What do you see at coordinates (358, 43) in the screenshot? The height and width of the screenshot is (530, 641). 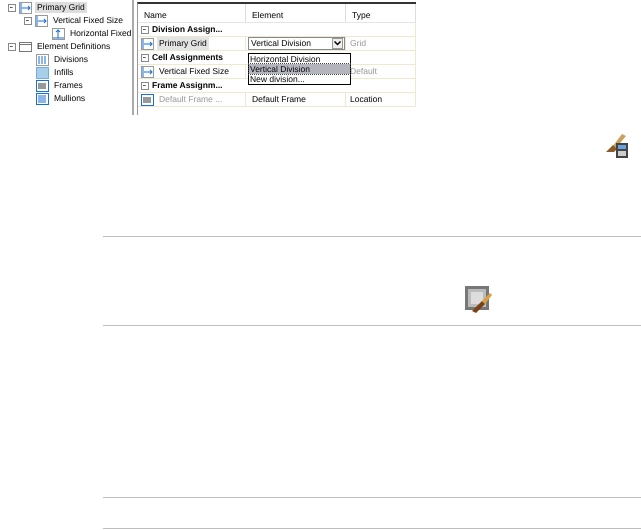 I see `type-value: Grid` at bounding box center [358, 43].